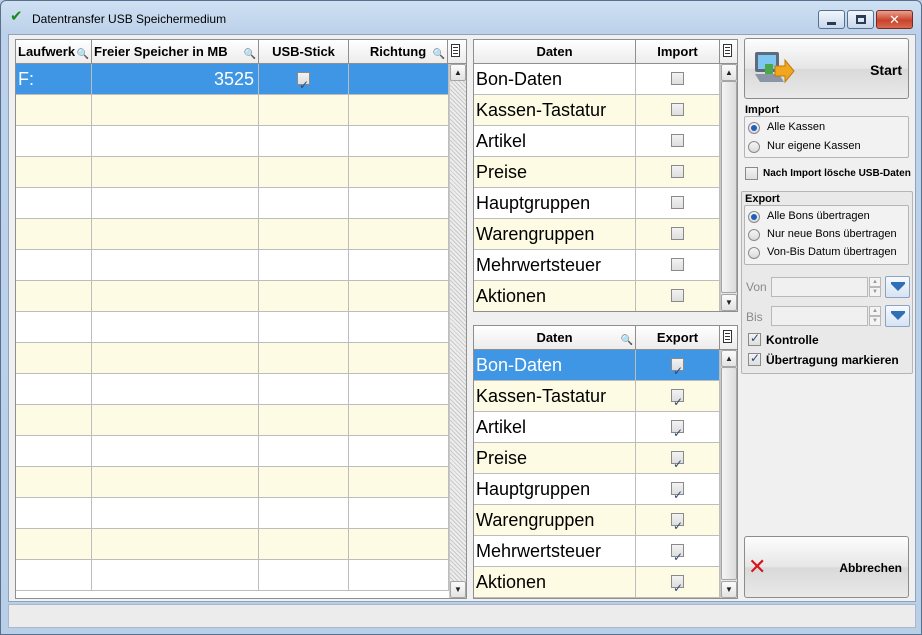  What do you see at coordinates (678, 338) in the screenshot?
I see `col-export: Export` at bounding box center [678, 338].